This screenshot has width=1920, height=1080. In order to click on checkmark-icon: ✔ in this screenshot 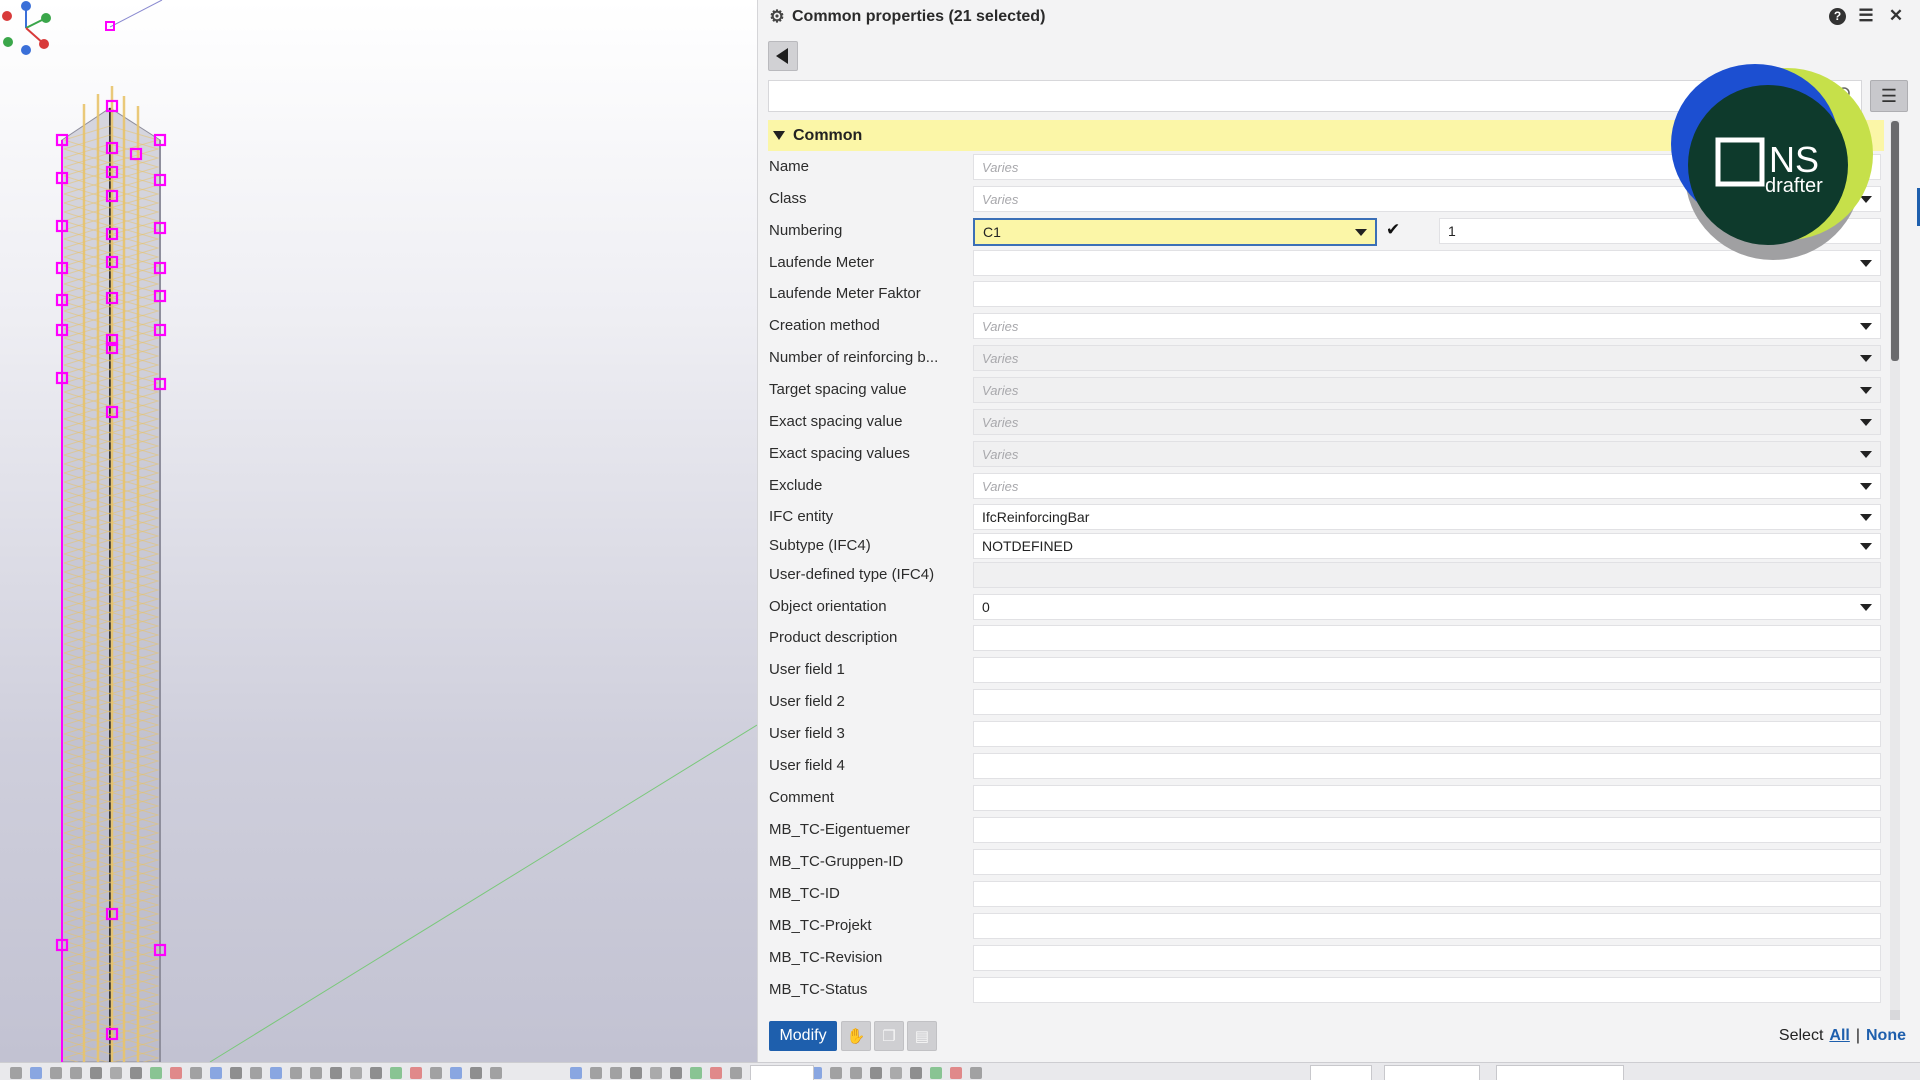, I will do `click(1396, 231)`.